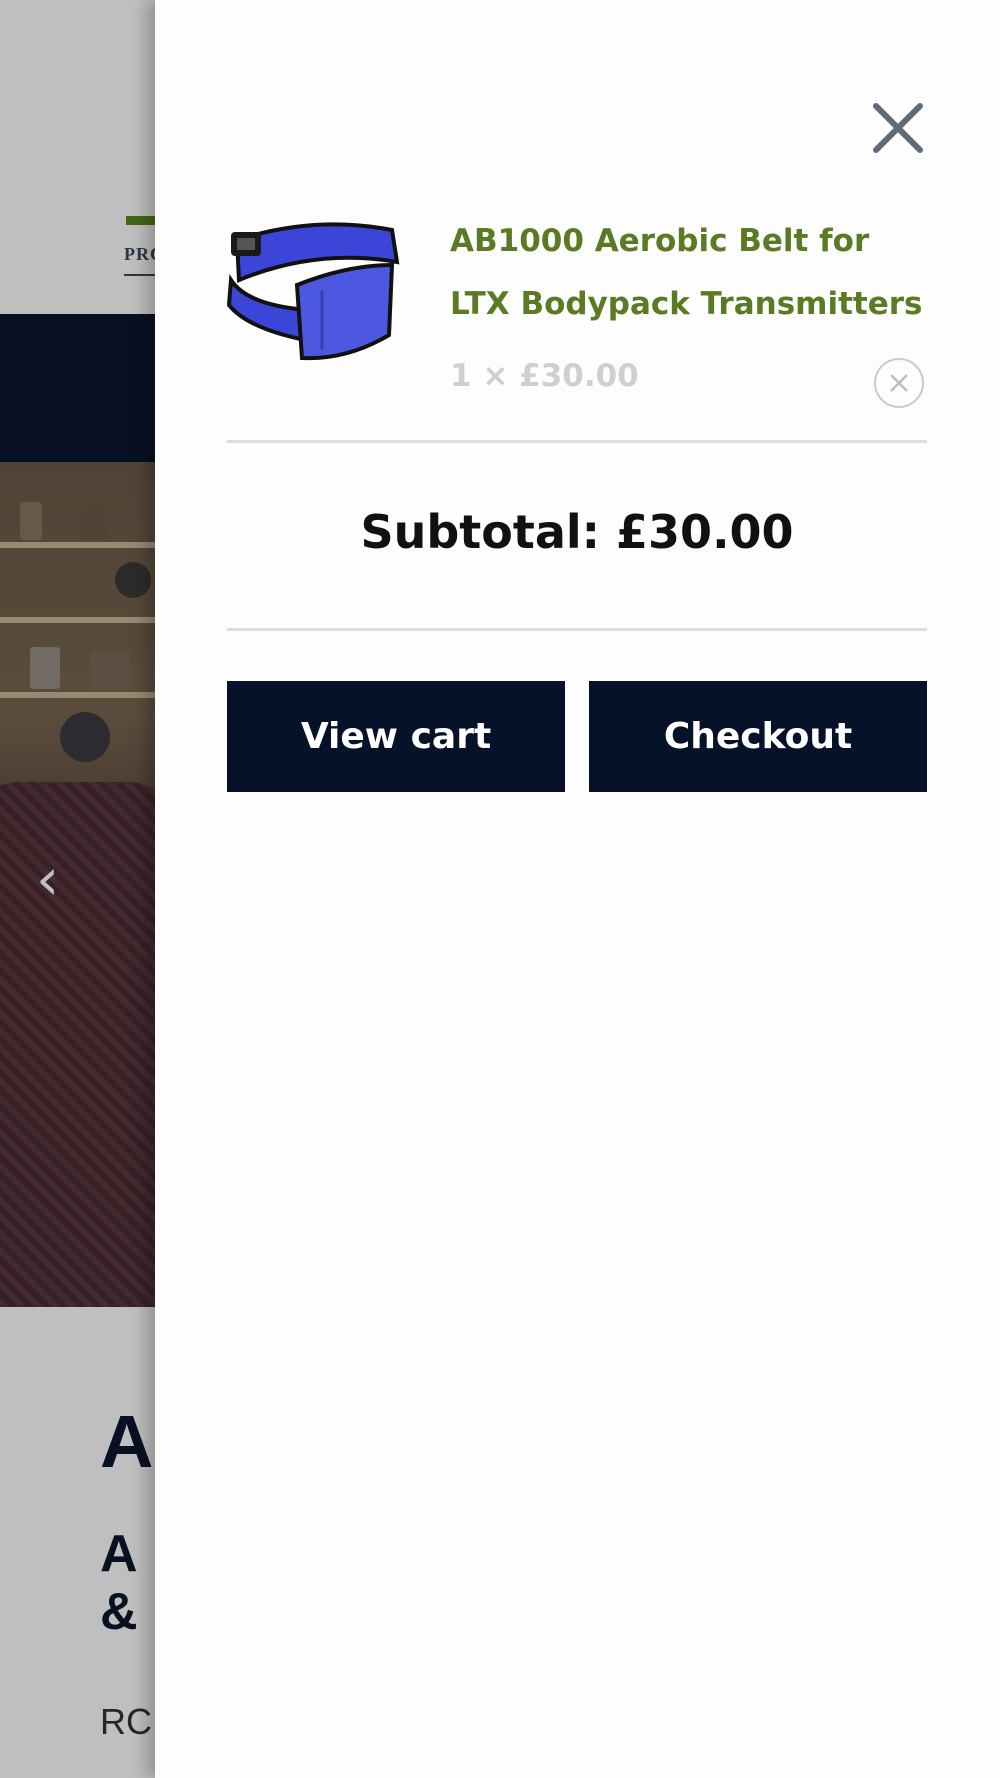  I want to click on close-icon, so click(898, 128).